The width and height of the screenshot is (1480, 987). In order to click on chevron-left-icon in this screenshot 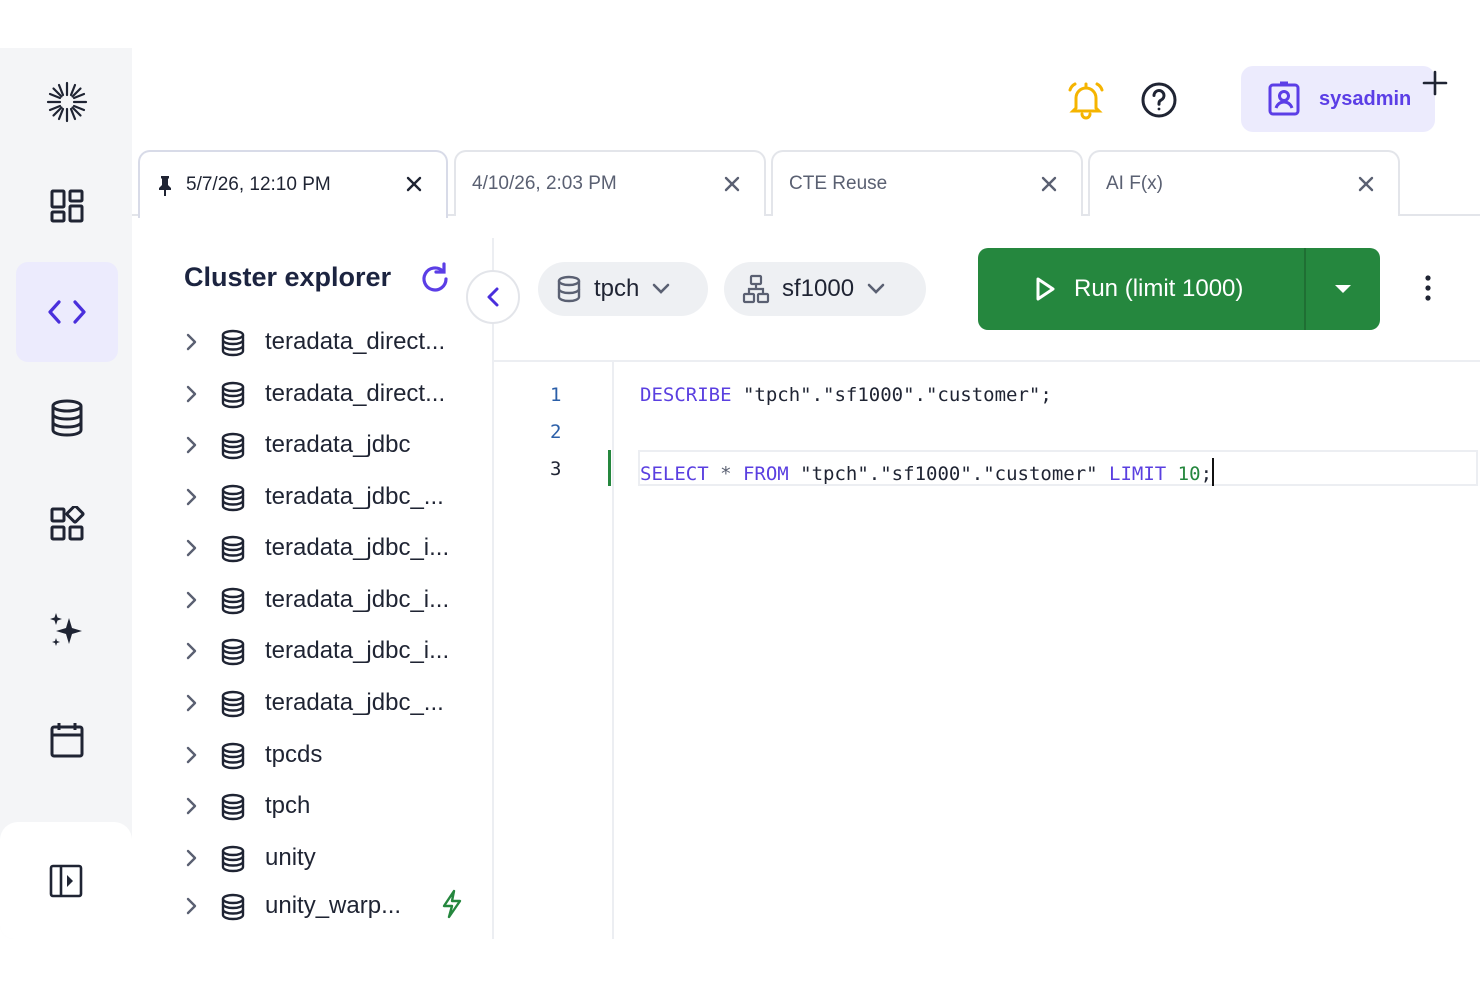, I will do `click(493, 297)`.